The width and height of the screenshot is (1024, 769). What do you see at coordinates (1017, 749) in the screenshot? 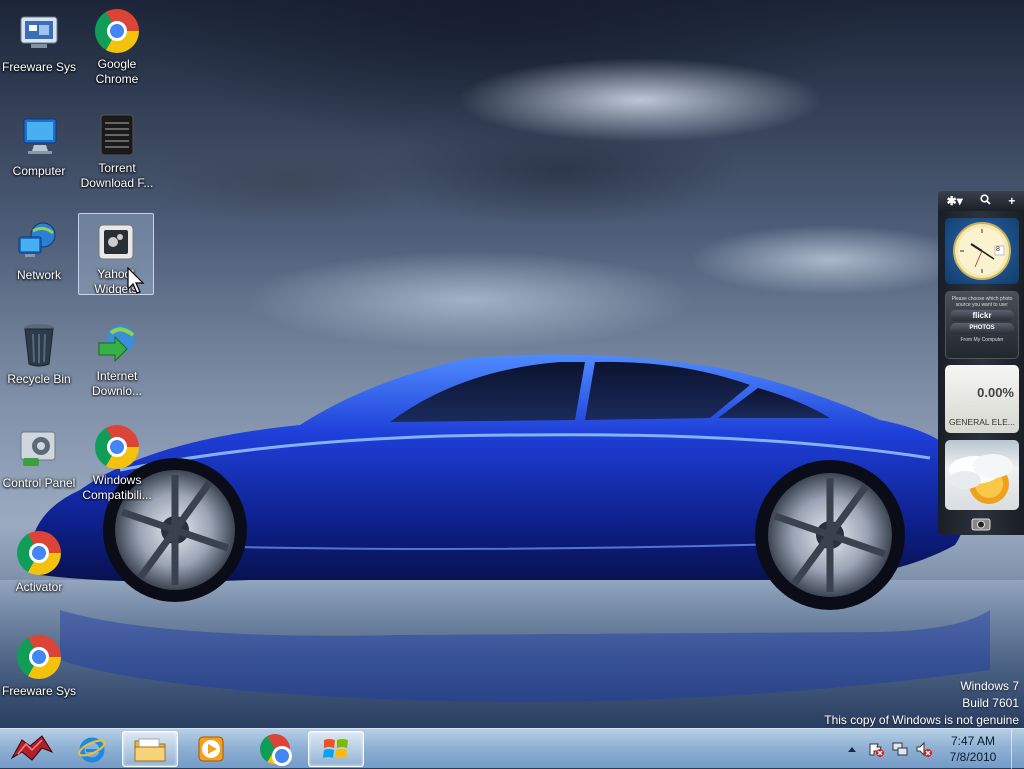
I see `show-desktop-button` at bounding box center [1017, 749].